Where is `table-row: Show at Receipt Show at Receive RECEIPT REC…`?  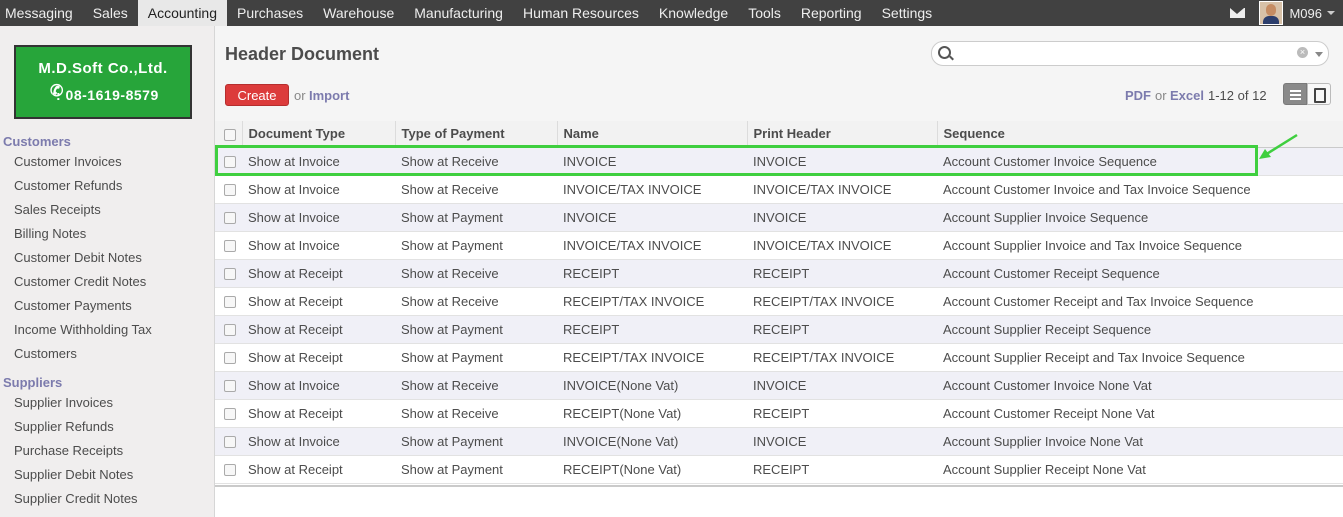 table-row: Show at Receipt Show at Receive RECEIPT REC… is located at coordinates (779, 273).